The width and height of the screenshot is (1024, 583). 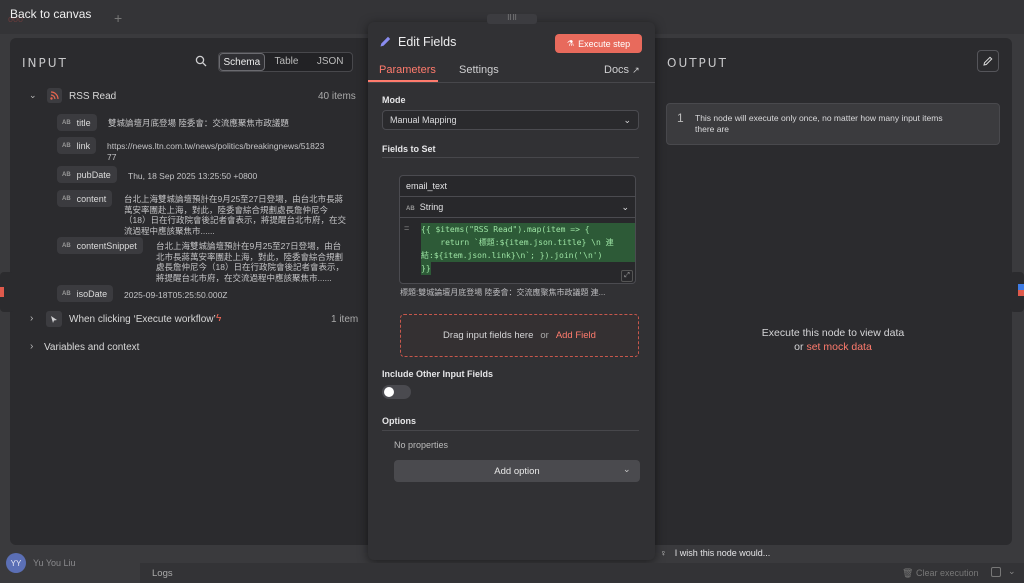 I want to click on include-other-fields-toggle, so click(x=396, y=392).